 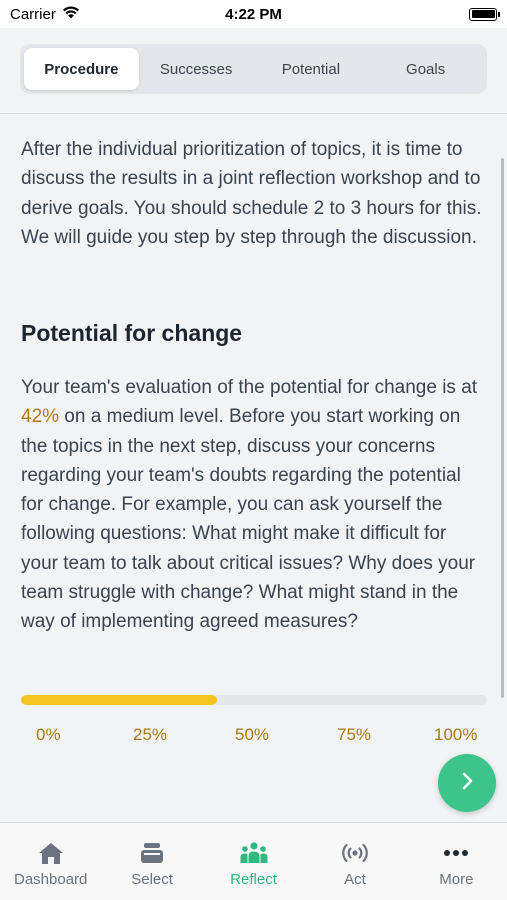 I want to click on next-button, so click(x=467, y=783).